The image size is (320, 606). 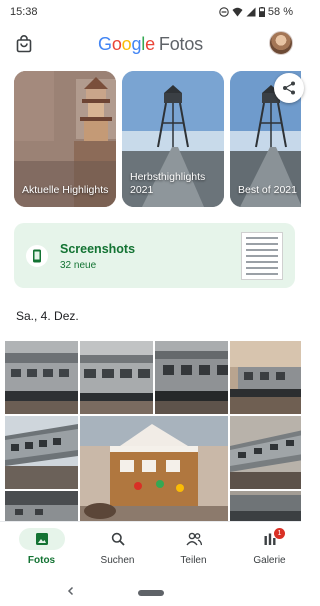 I want to click on share-icon, so click(x=289, y=88).